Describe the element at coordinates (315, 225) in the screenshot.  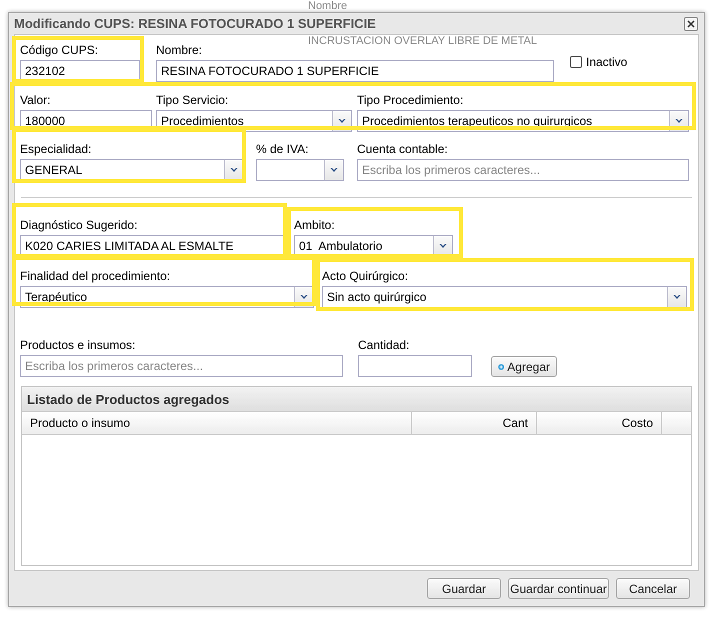
I see `field-label: Ambito:` at that location.